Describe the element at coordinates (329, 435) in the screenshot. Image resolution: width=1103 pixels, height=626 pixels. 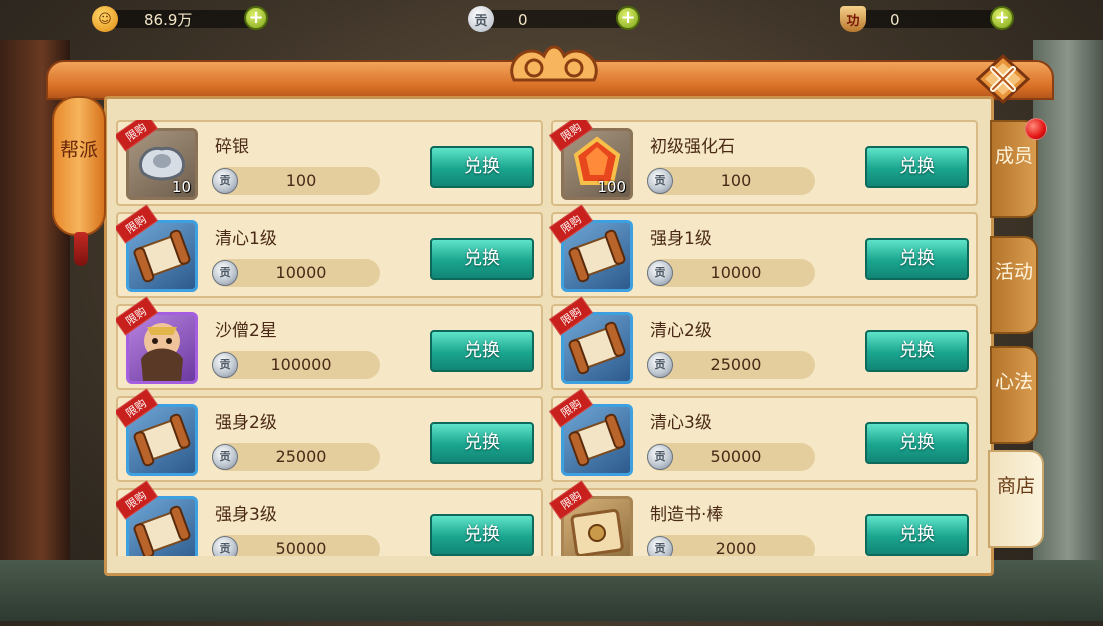
I see `shop-item-card: 限购强身2级贡 25000 兑换` at that location.